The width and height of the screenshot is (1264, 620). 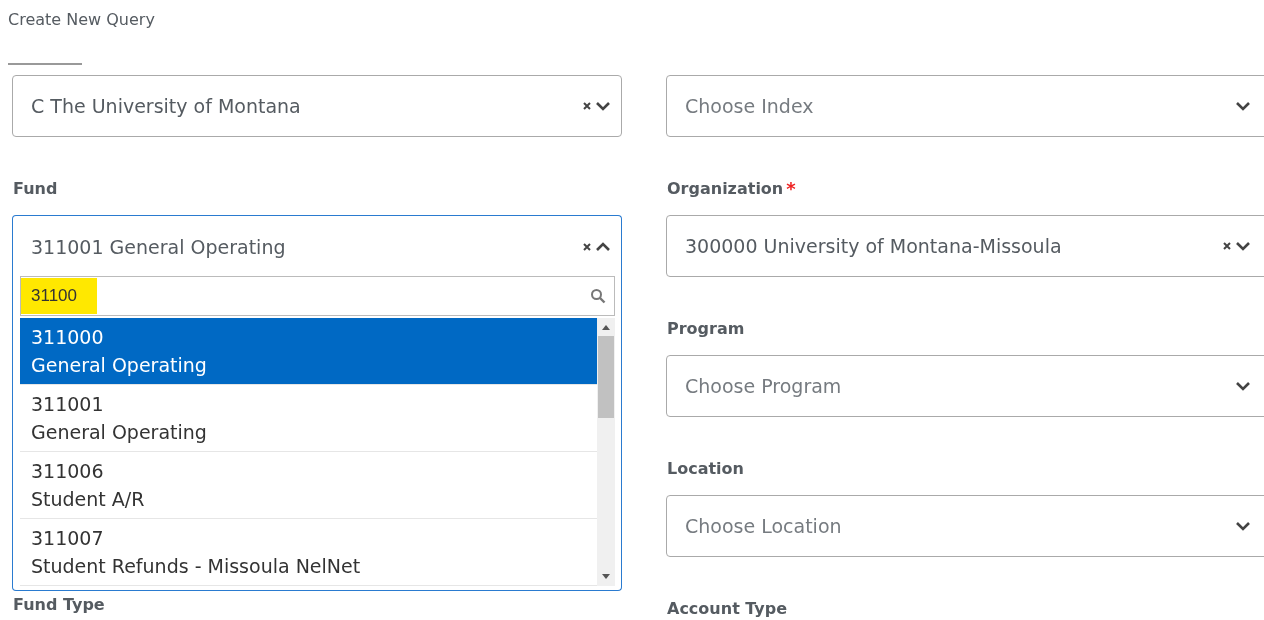 I want to click on dropdown-option: 311000 General Operating, so click(x=308, y=351).